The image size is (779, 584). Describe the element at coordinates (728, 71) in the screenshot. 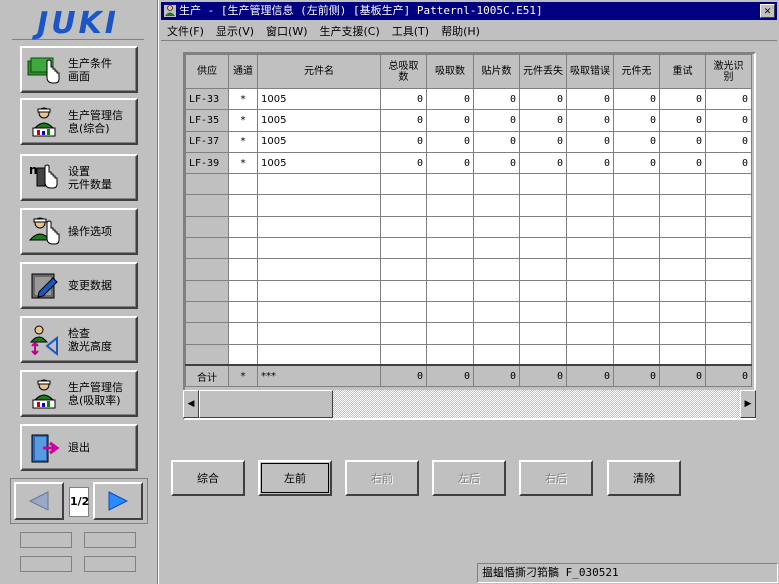

I see `column-header: 激光识别` at that location.